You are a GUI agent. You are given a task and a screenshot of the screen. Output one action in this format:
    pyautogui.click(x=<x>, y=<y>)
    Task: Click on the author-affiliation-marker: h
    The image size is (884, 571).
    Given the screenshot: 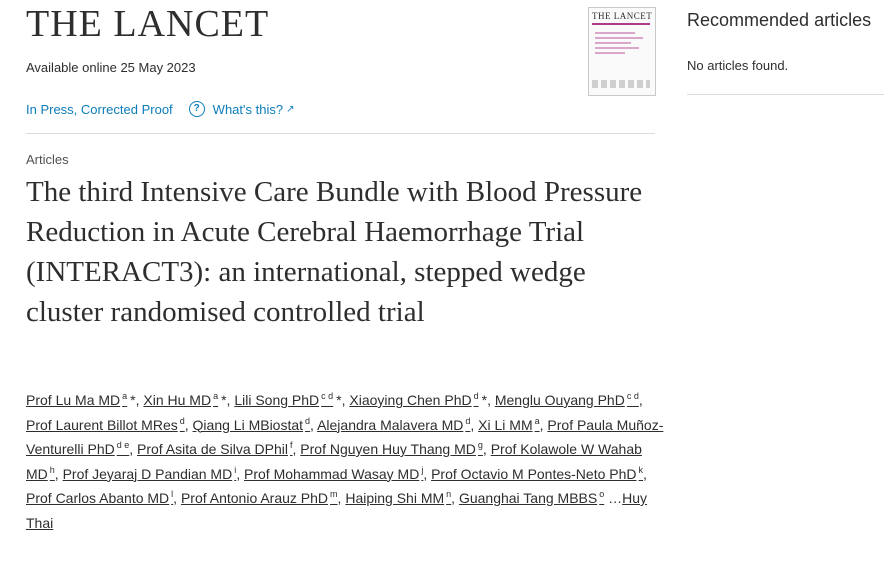 What is the action you would take?
    pyautogui.click(x=52, y=469)
    